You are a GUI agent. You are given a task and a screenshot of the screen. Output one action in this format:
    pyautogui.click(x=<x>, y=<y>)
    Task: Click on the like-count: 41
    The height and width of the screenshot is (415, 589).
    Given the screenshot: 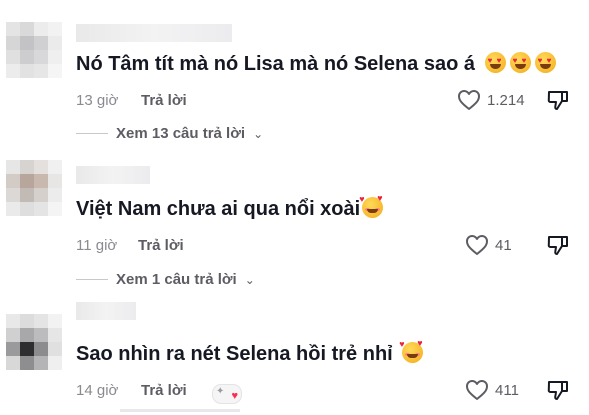 What is the action you would take?
    pyautogui.click(x=503, y=245)
    